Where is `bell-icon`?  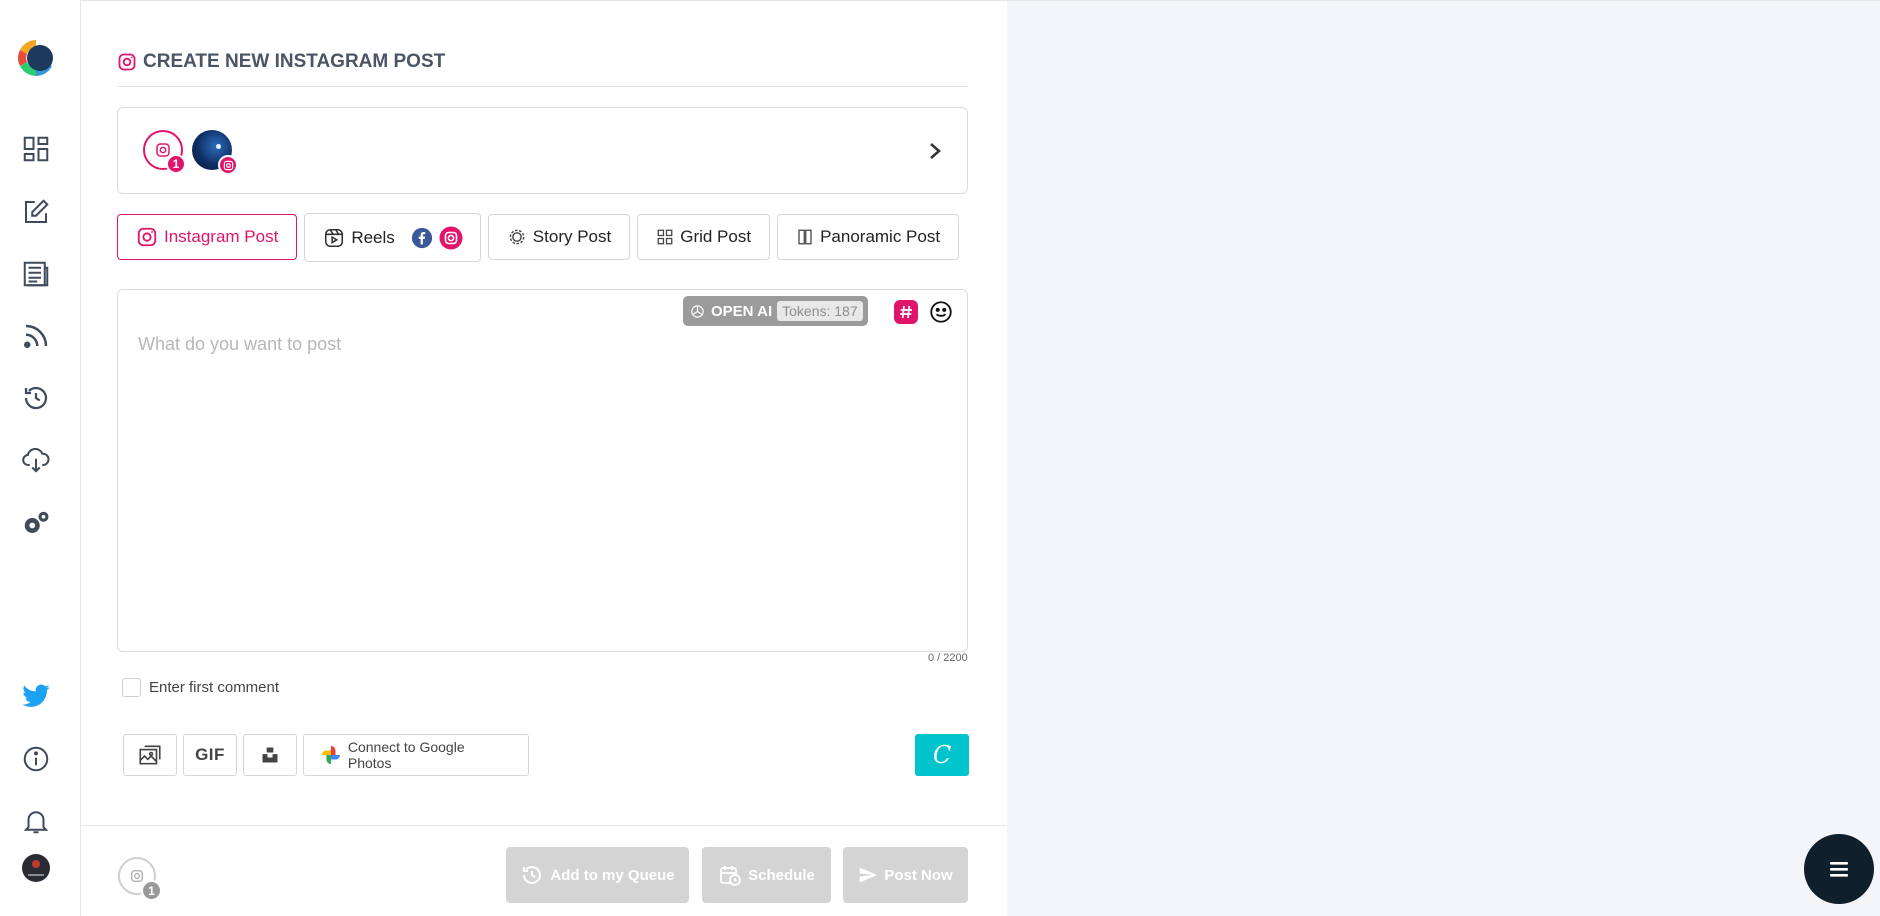 bell-icon is located at coordinates (36, 821).